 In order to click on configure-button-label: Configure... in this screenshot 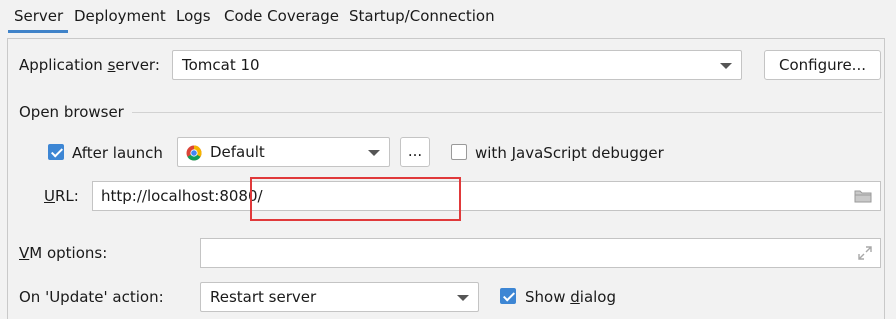, I will do `click(822, 65)`.